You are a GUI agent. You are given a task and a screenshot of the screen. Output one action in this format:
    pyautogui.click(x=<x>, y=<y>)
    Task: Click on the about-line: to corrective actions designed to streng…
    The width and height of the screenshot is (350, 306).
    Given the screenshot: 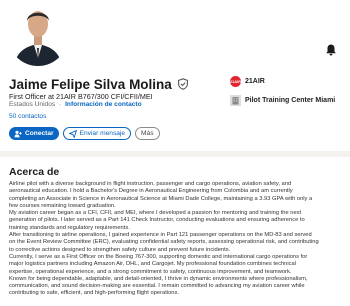 What is the action you would take?
    pyautogui.click(x=120, y=249)
    